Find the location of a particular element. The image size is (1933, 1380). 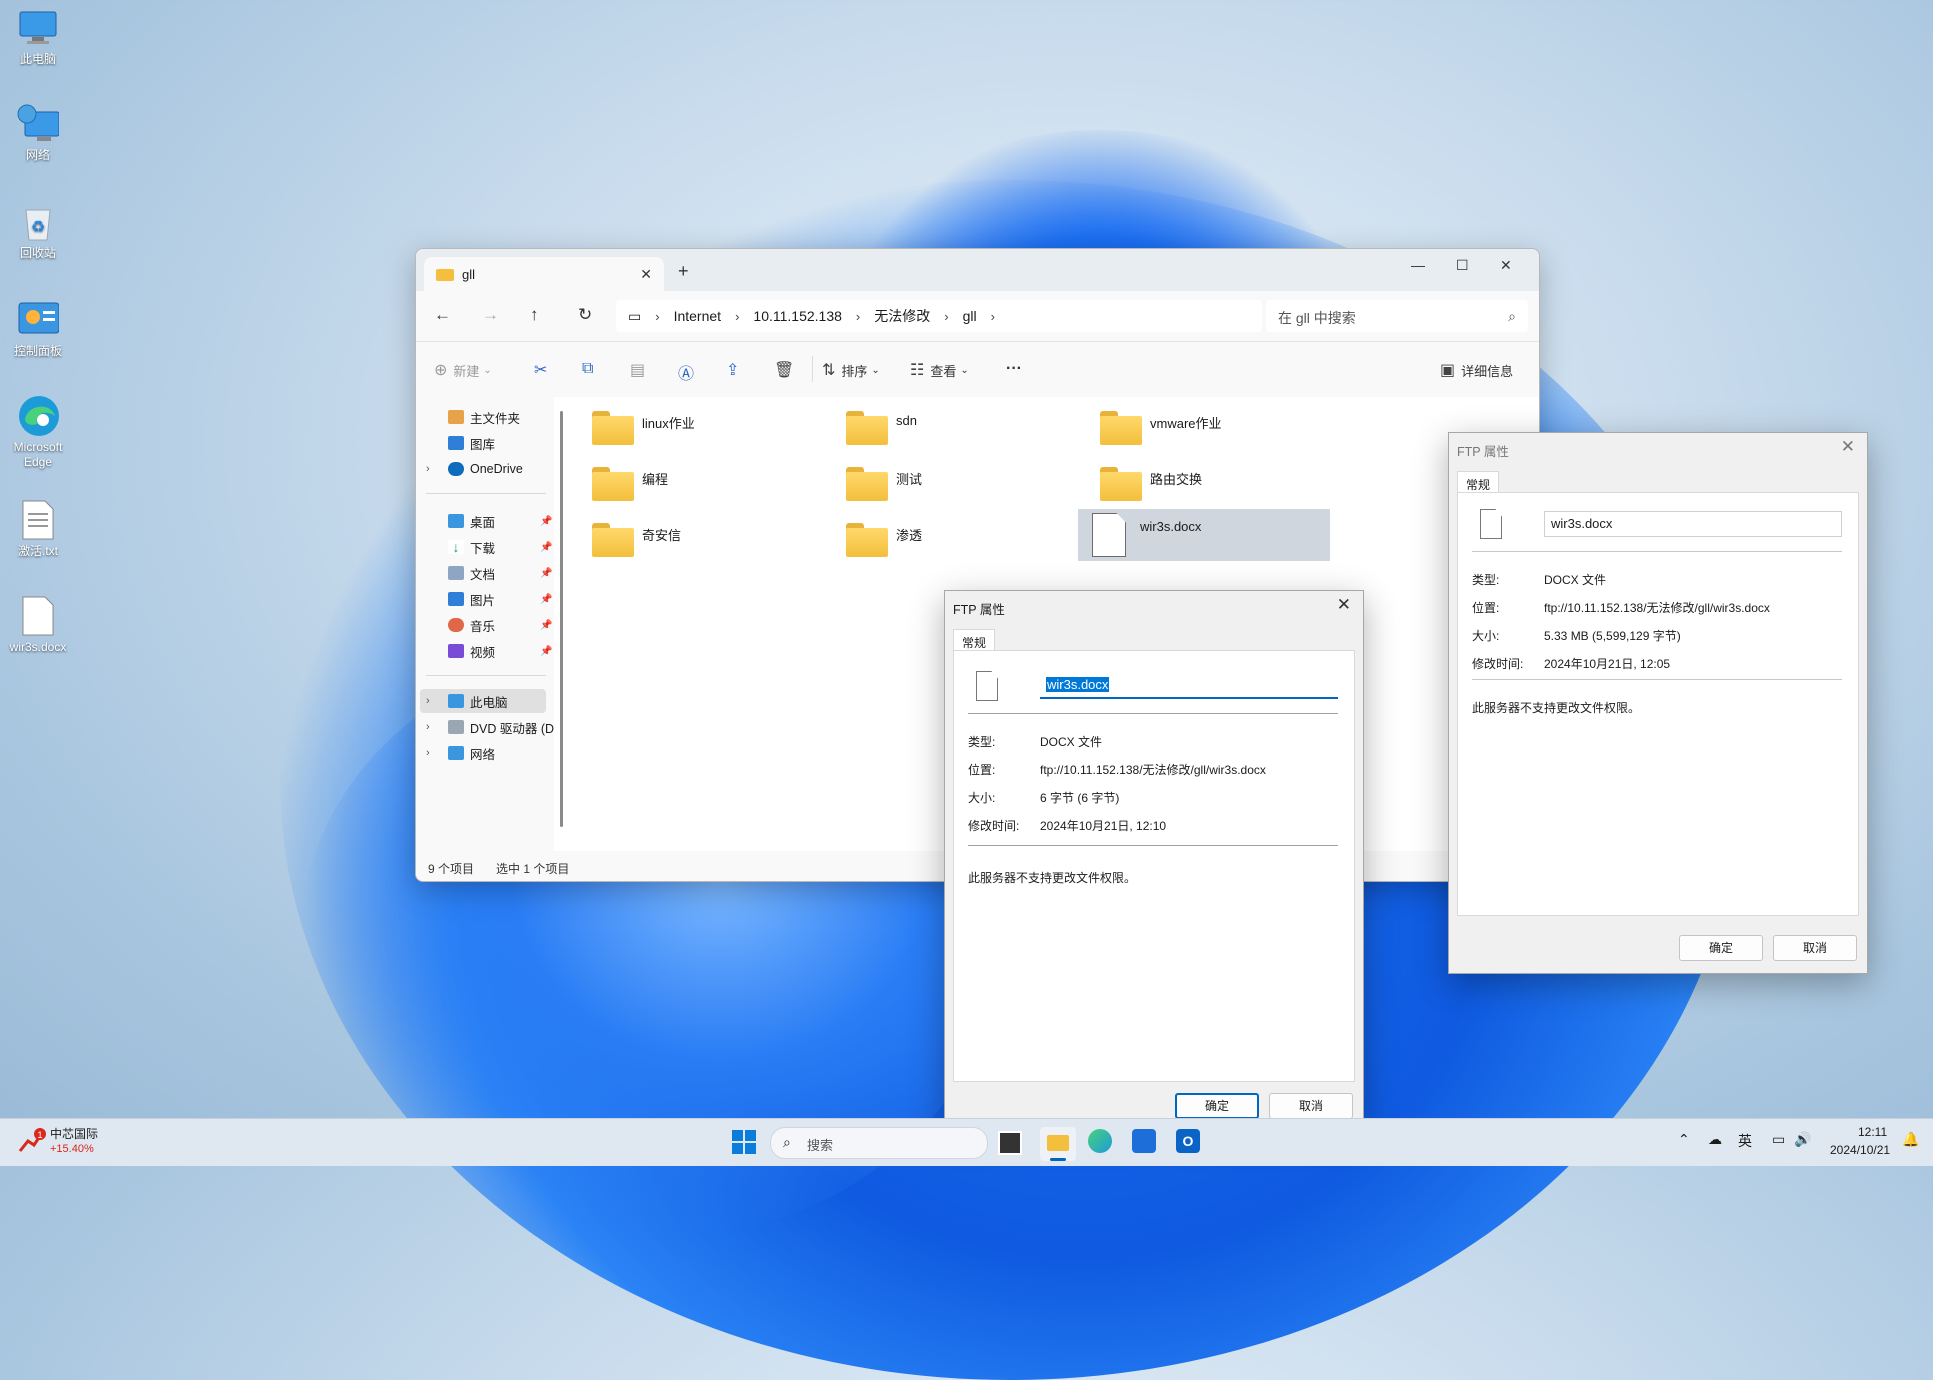

sidebar-item-desktop: 桌面 📌 is located at coordinates (484, 521).